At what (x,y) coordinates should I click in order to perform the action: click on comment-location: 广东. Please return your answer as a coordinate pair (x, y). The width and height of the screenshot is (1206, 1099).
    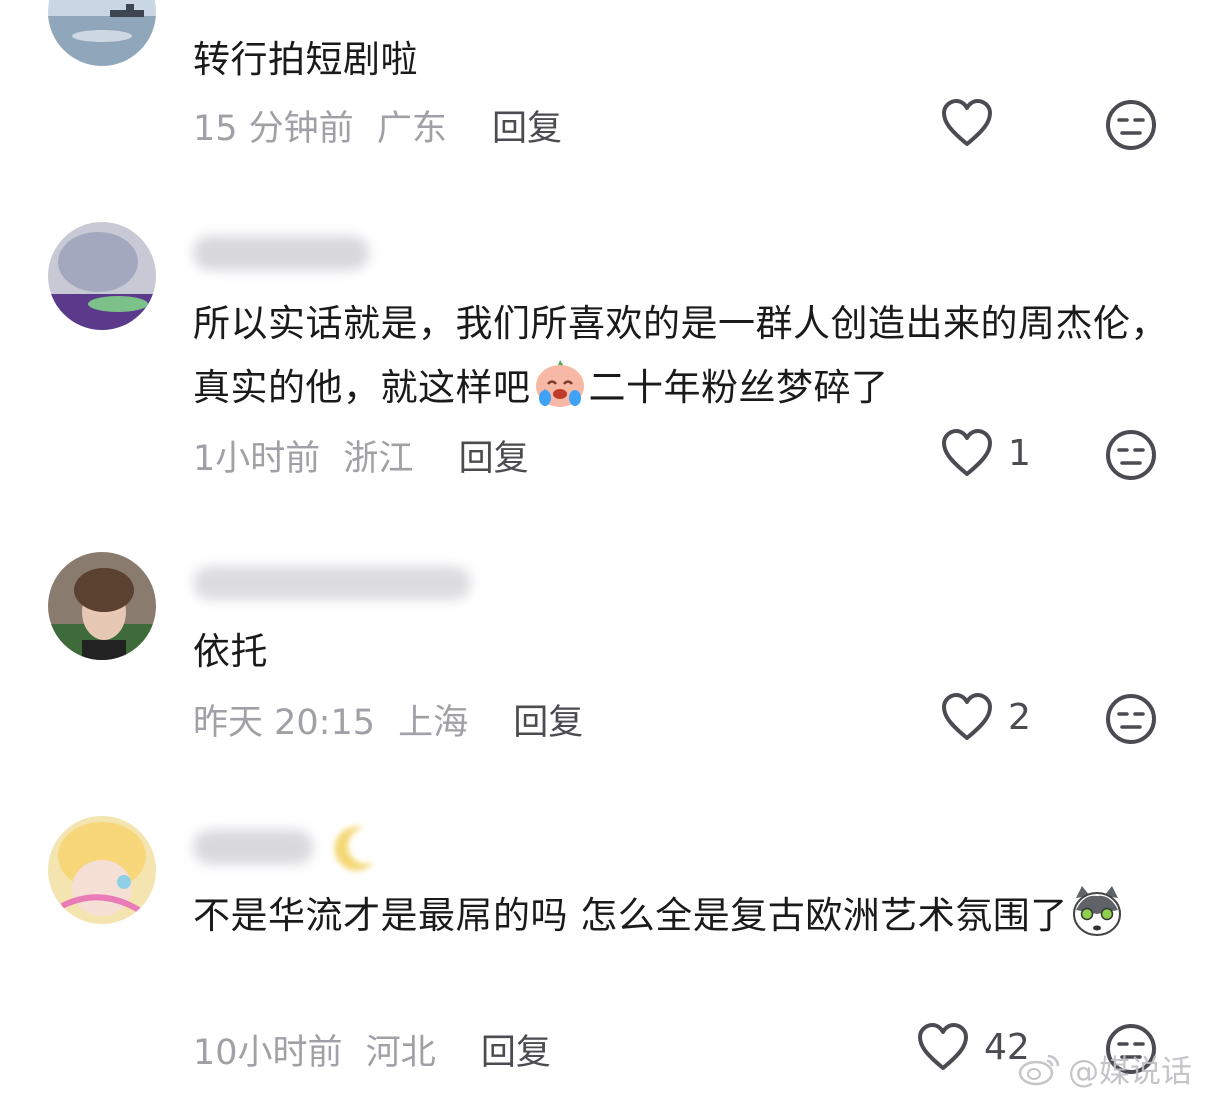
    Looking at the image, I should click on (411, 129).